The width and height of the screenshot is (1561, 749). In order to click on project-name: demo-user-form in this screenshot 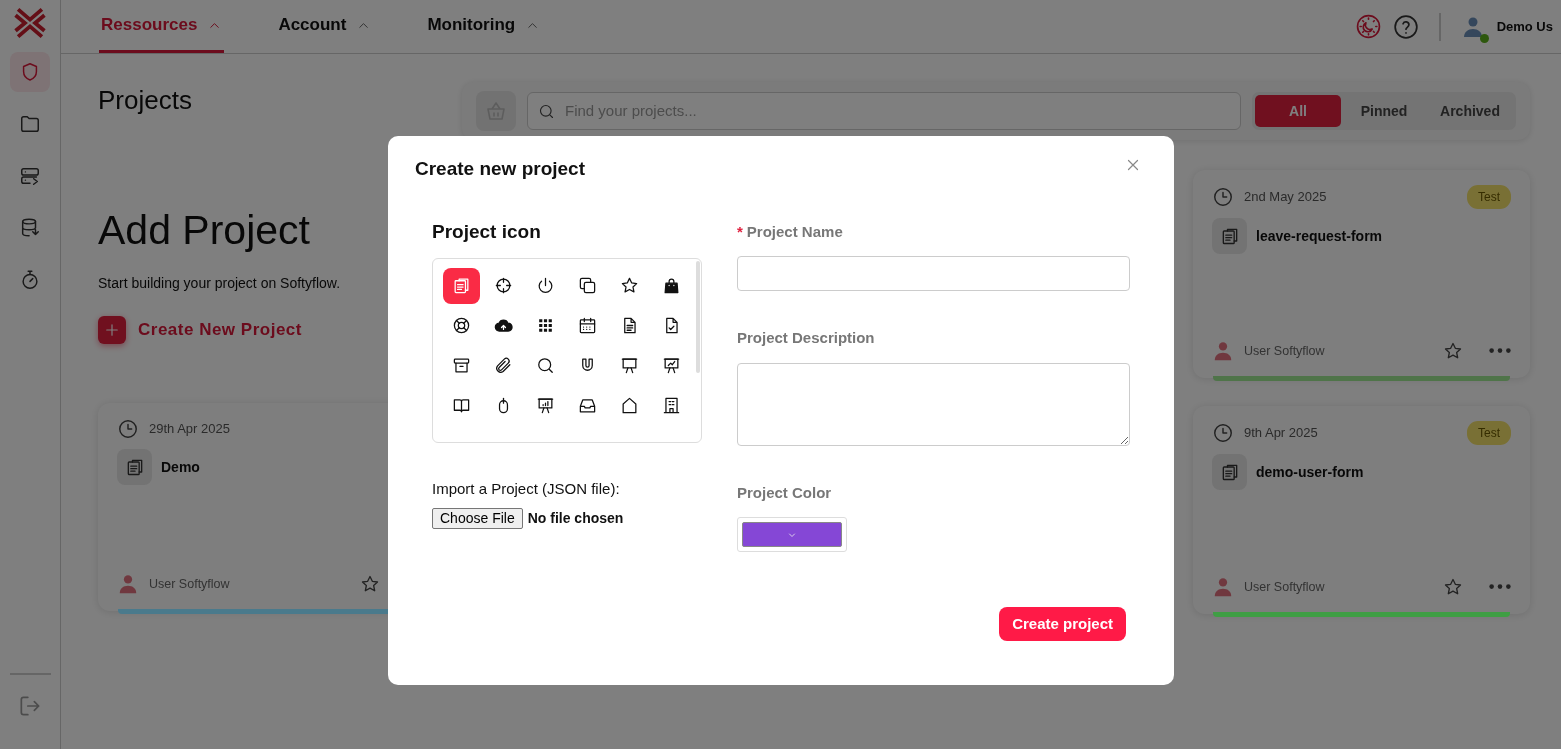, I will do `click(1310, 472)`.